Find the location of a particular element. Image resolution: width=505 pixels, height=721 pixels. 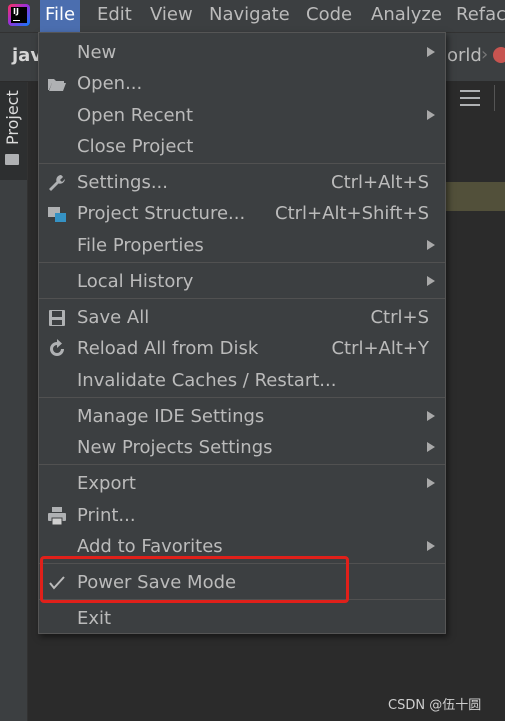

menu-item-exit: Exit is located at coordinates (242, 618).